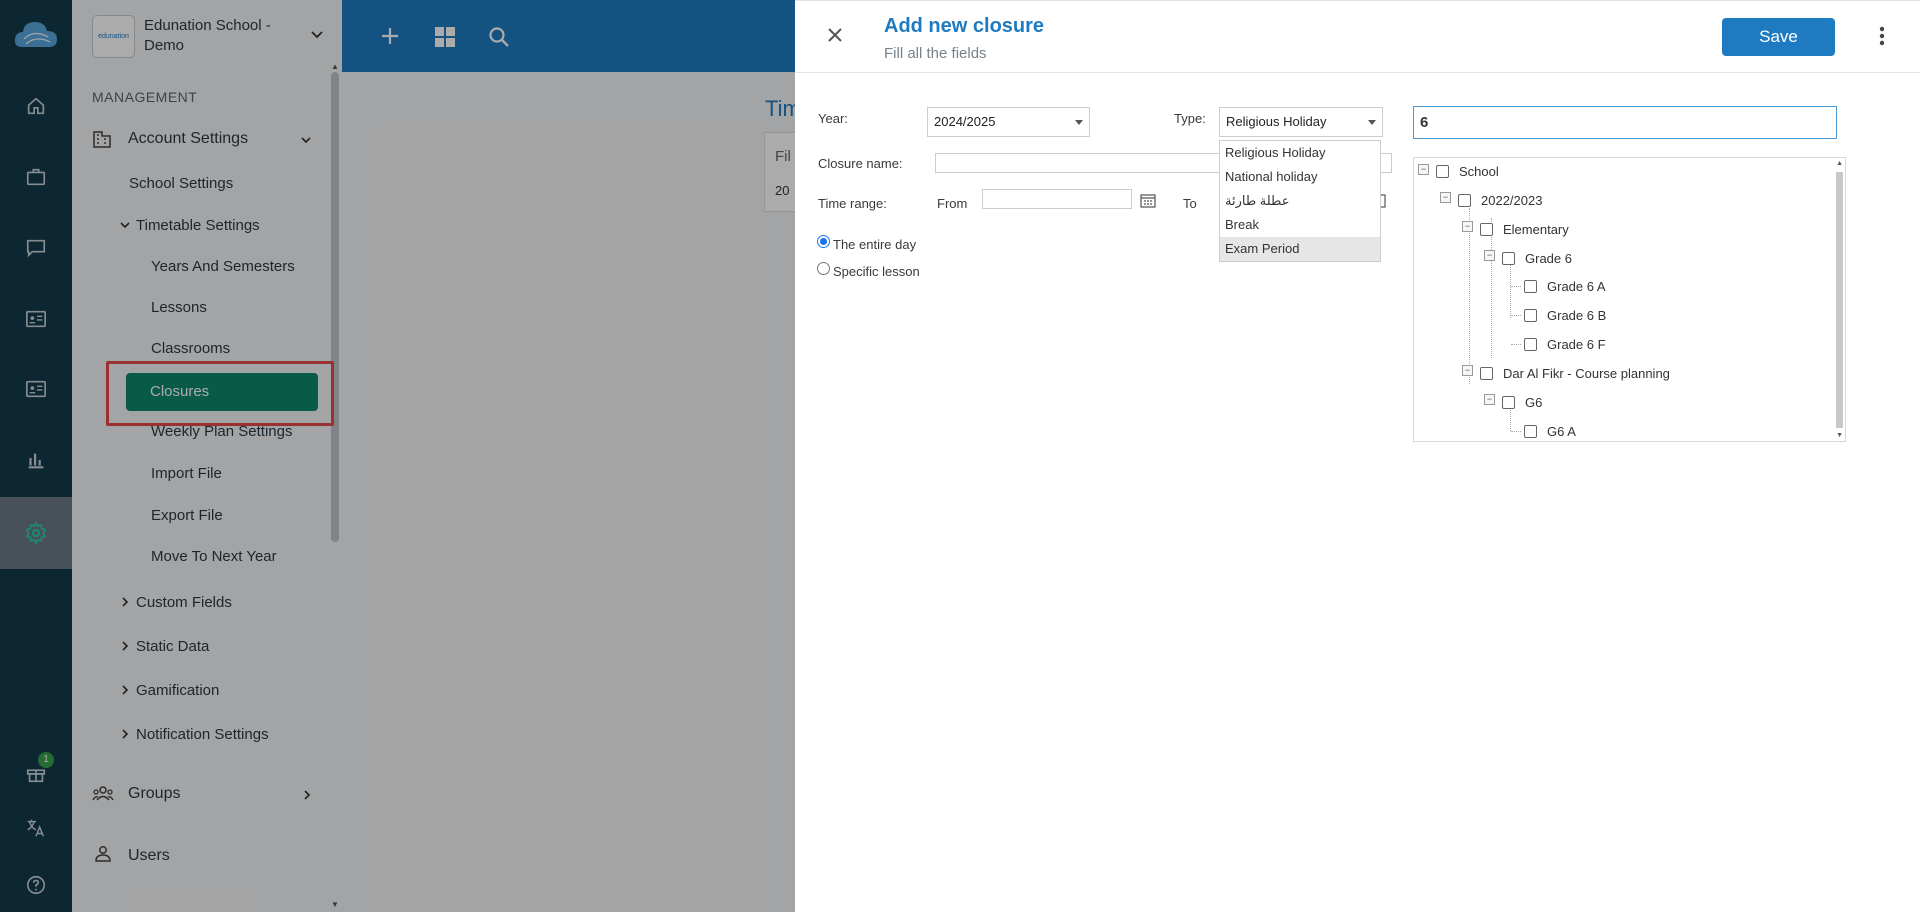  Describe the element at coordinates (860, 163) in the screenshot. I see `closure-name-label: Closure name:` at that location.